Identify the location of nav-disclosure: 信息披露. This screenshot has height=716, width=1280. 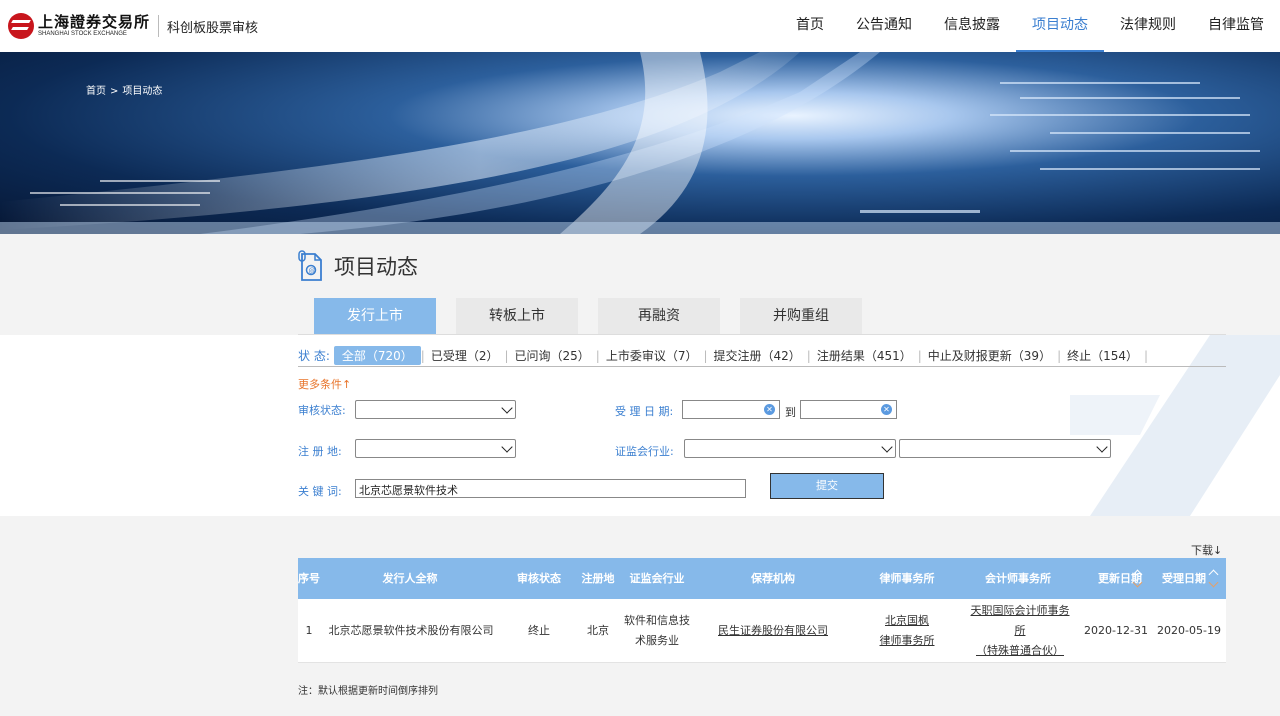
(972, 26).